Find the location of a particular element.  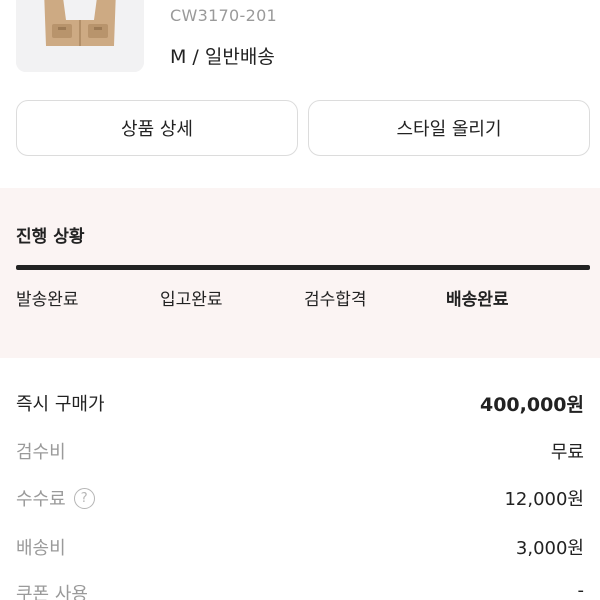

product-option: M / 일반배송 is located at coordinates (222, 57).